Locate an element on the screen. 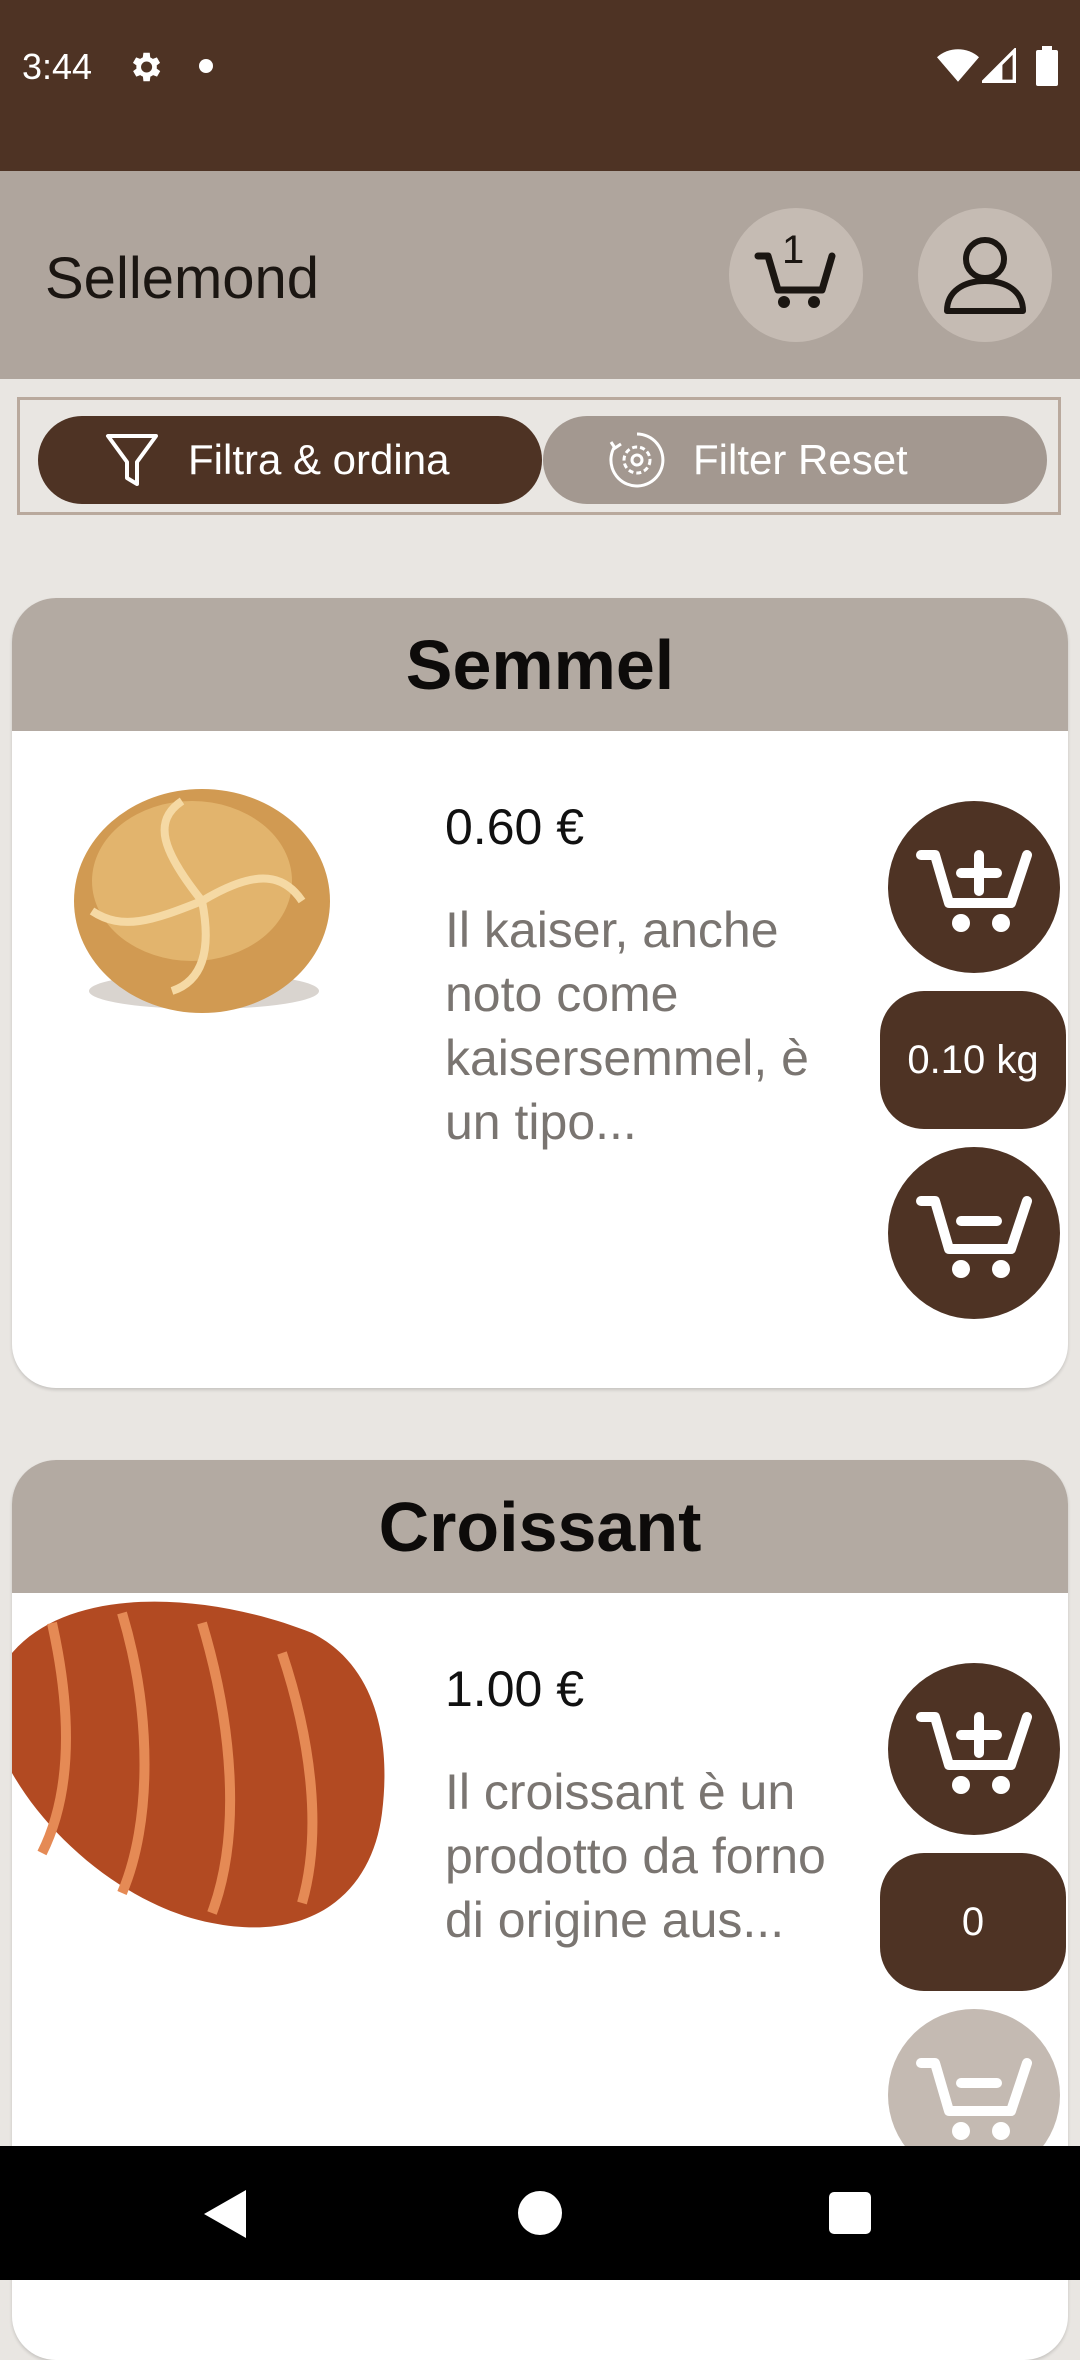  remove-from-cart-button is located at coordinates (974, 1233).